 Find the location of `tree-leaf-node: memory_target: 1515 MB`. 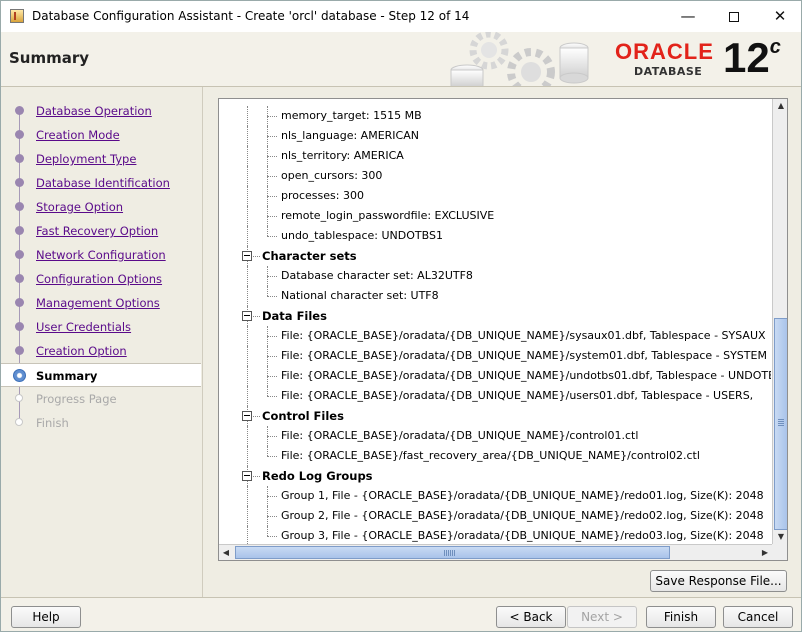

tree-leaf-node: memory_target: 1515 MB is located at coordinates (495, 116).